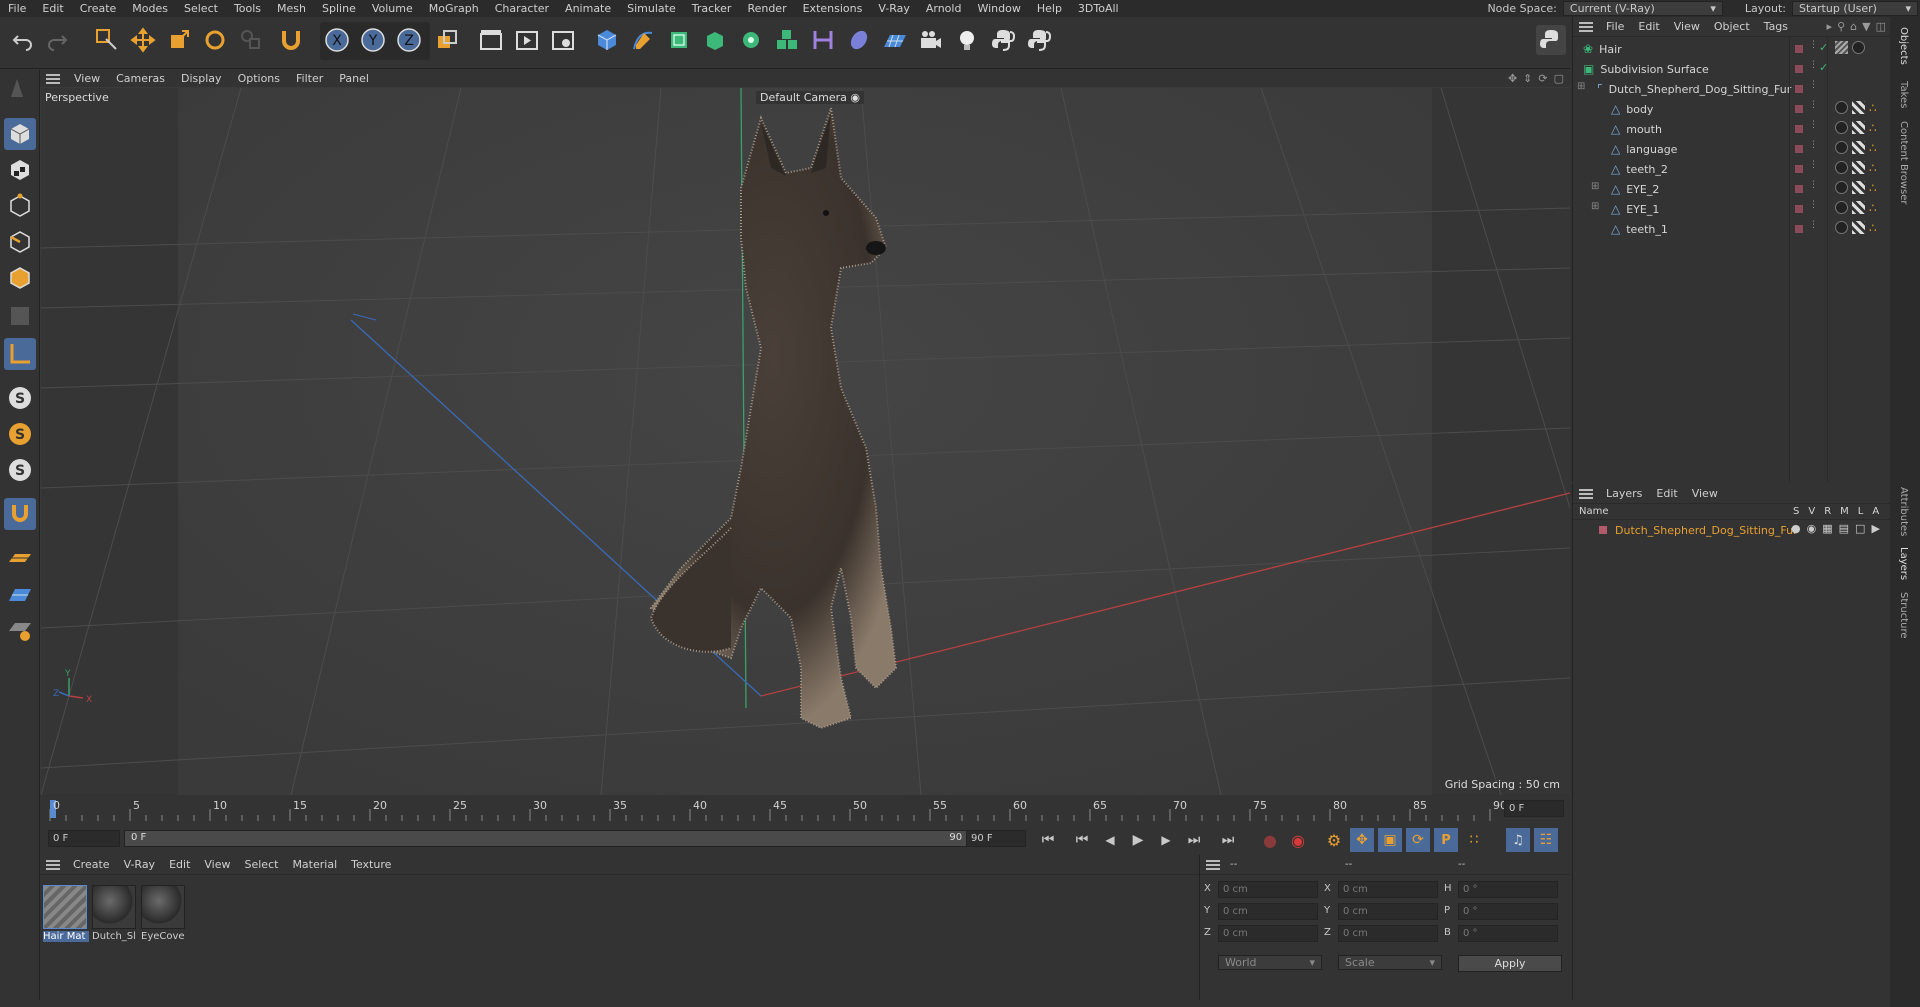 This screenshot has width=1920, height=1007. What do you see at coordinates (1194, 840) in the screenshot?
I see `next-key-button: ⏭` at bounding box center [1194, 840].